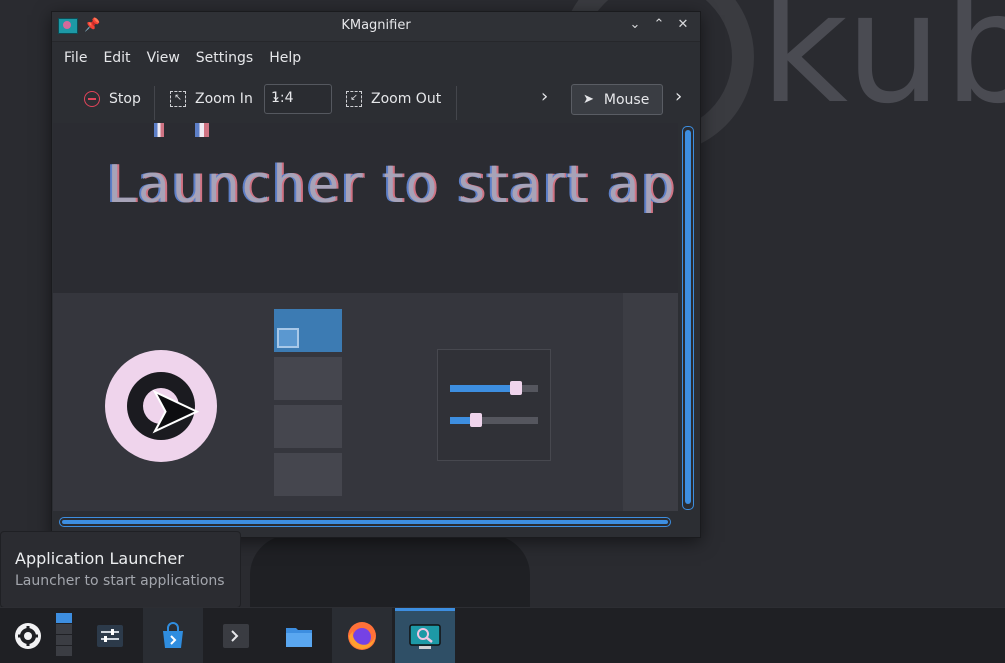  Describe the element at coordinates (116, 58) in the screenshot. I see `menu-edit: Edit` at that location.